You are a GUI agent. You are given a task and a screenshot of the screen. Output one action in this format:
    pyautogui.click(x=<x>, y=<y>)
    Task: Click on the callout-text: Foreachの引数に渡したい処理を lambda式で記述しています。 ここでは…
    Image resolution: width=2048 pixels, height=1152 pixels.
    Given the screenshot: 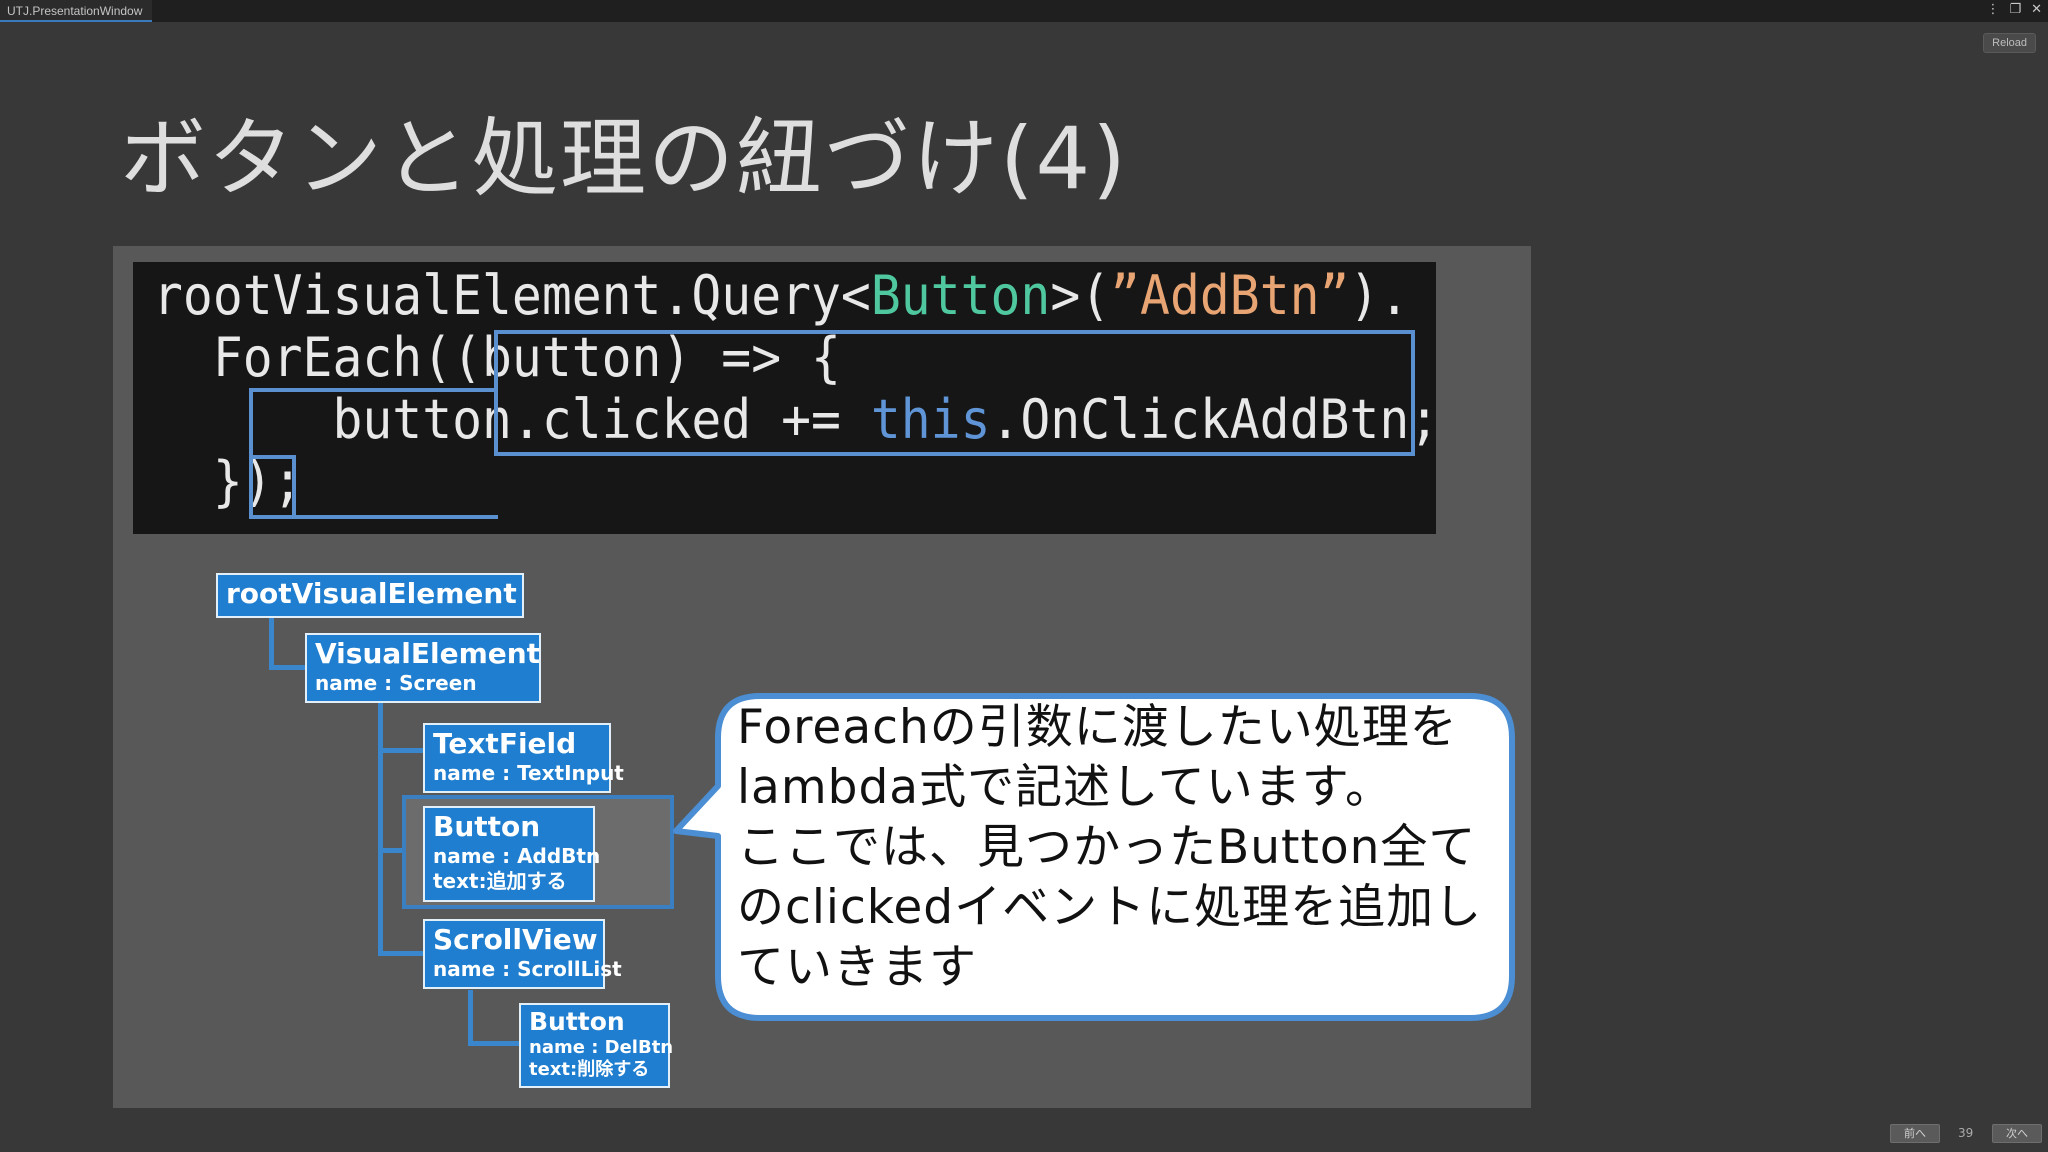 What is the action you would take?
    pyautogui.click(x=1117, y=848)
    